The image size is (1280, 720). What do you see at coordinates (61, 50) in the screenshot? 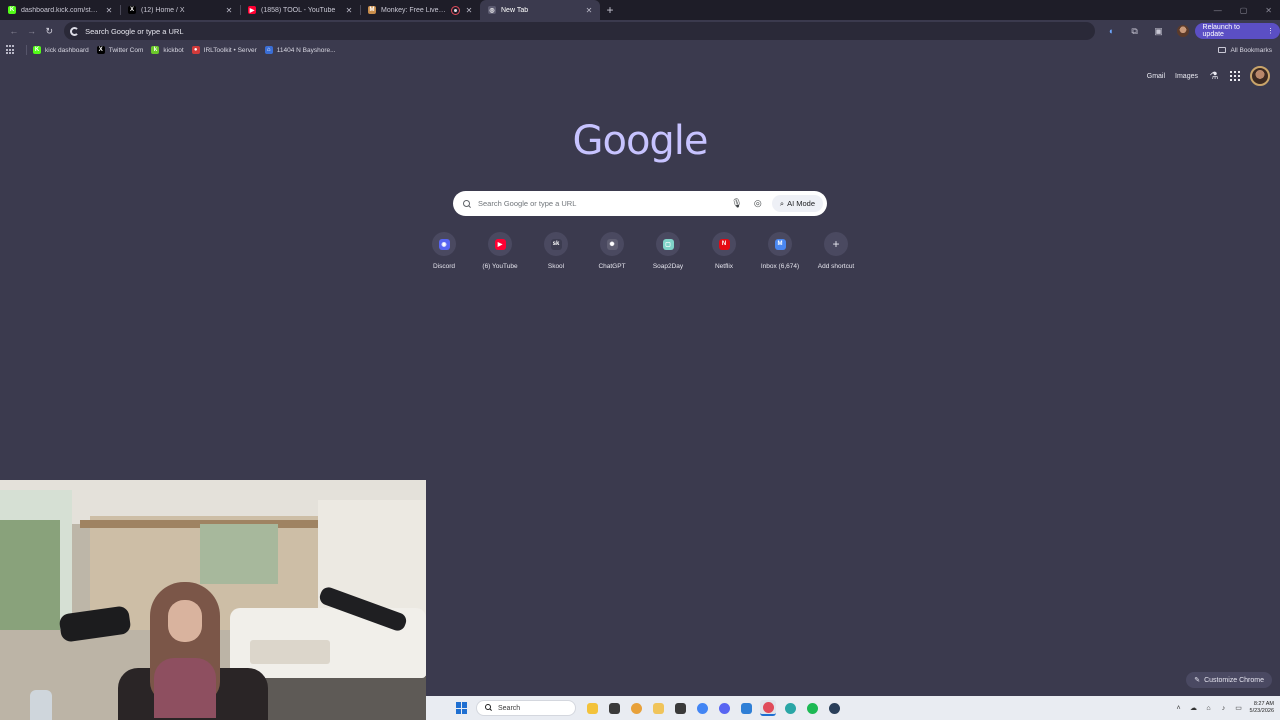
I see `bookmark-item: Kkick dashboard` at bounding box center [61, 50].